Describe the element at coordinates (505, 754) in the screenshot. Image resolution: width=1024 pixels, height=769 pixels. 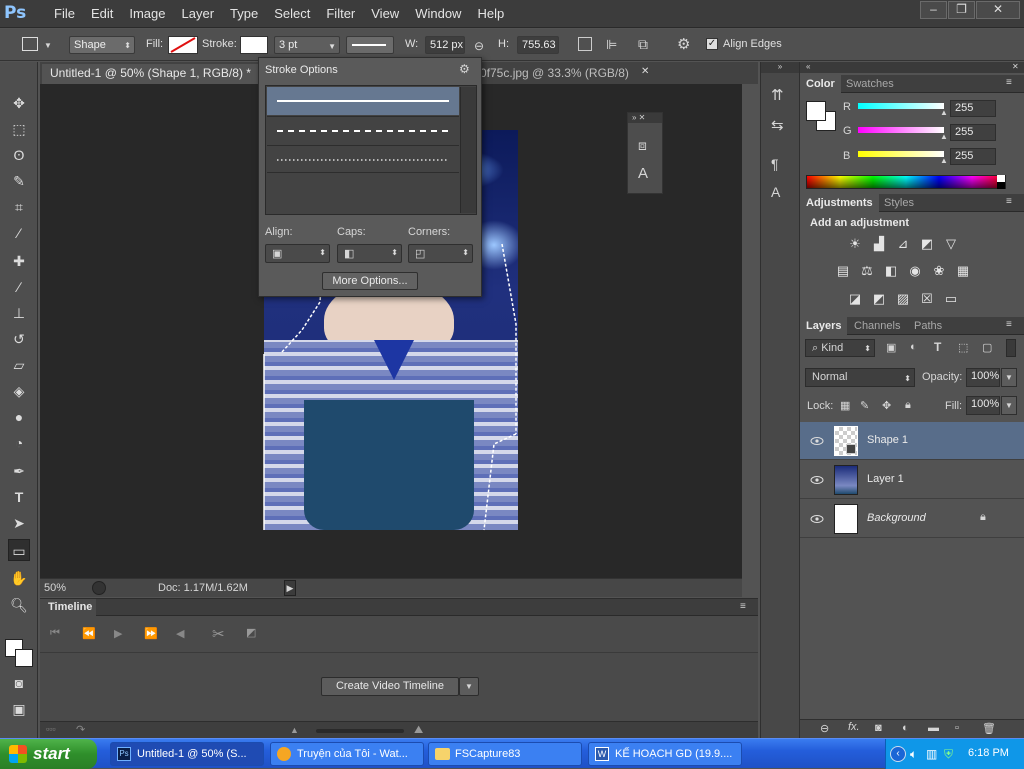
I see `task-fscapture: FSCapture83` at that location.